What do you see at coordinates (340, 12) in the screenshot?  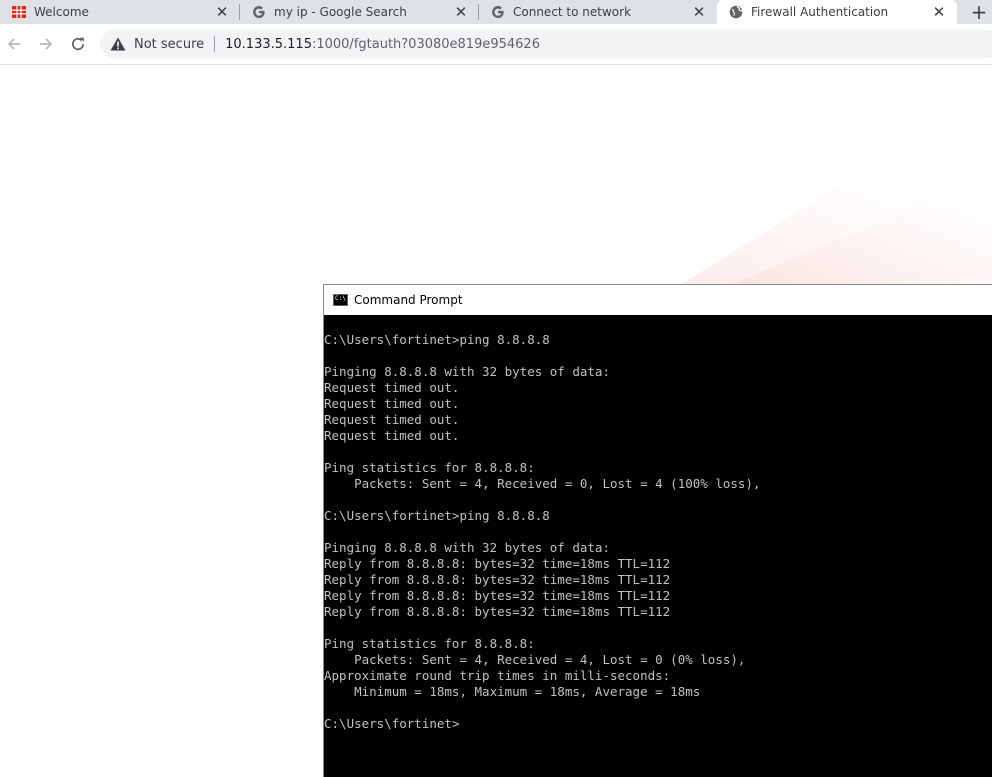 I see `tab-title: my ip - Google Search` at bounding box center [340, 12].